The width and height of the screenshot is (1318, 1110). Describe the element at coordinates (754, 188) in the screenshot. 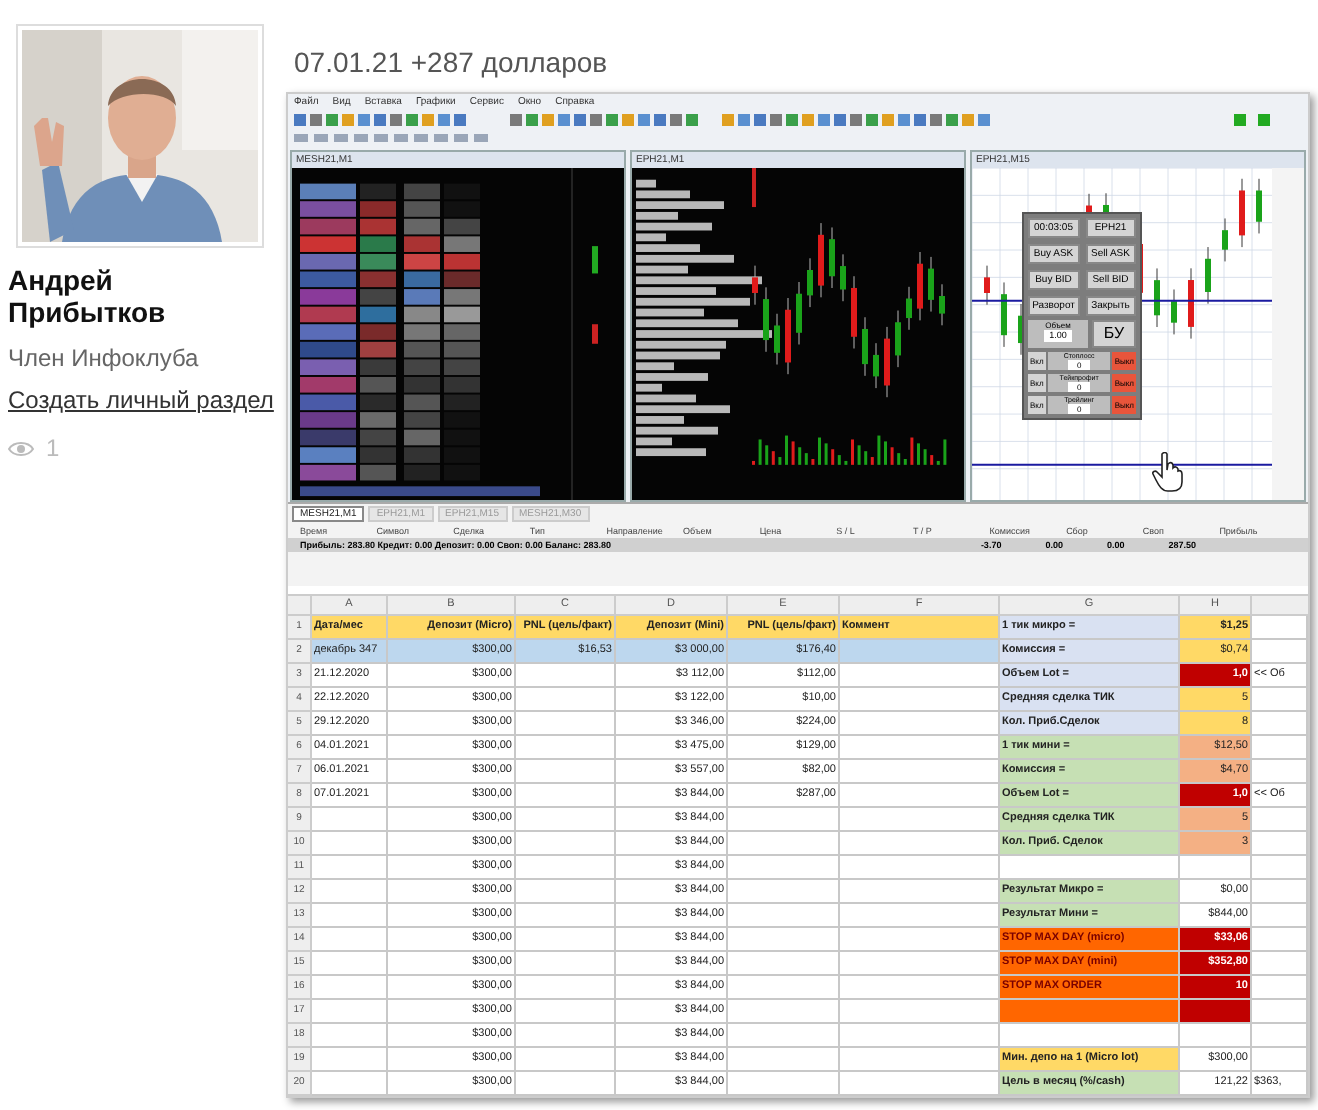

I see `price-marker` at that location.